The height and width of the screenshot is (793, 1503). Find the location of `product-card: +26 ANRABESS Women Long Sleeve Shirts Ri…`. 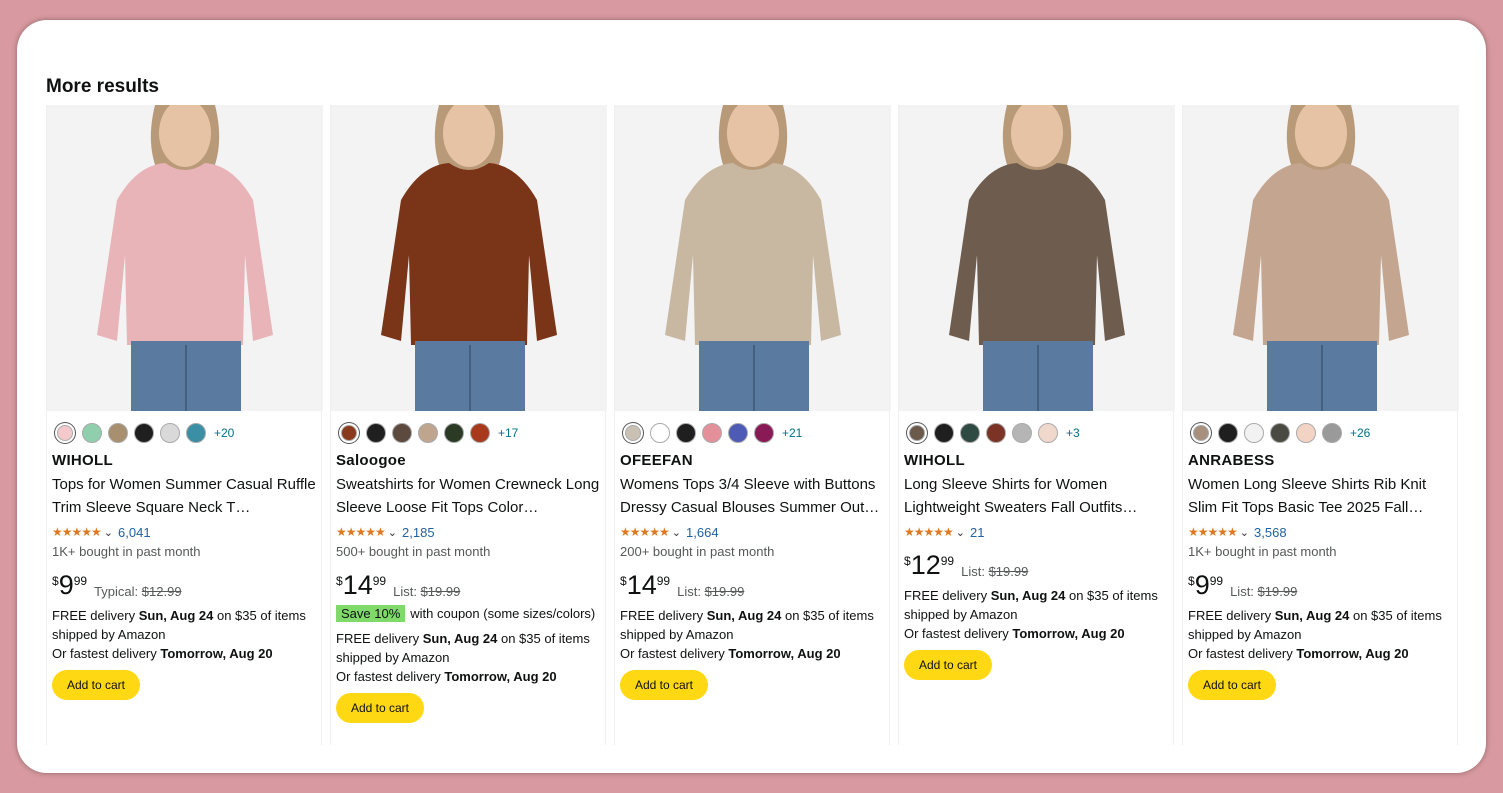

product-card: +26 ANRABESS Women Long Sleeve Shirts Ri… is located at coordinates (1320, 425).